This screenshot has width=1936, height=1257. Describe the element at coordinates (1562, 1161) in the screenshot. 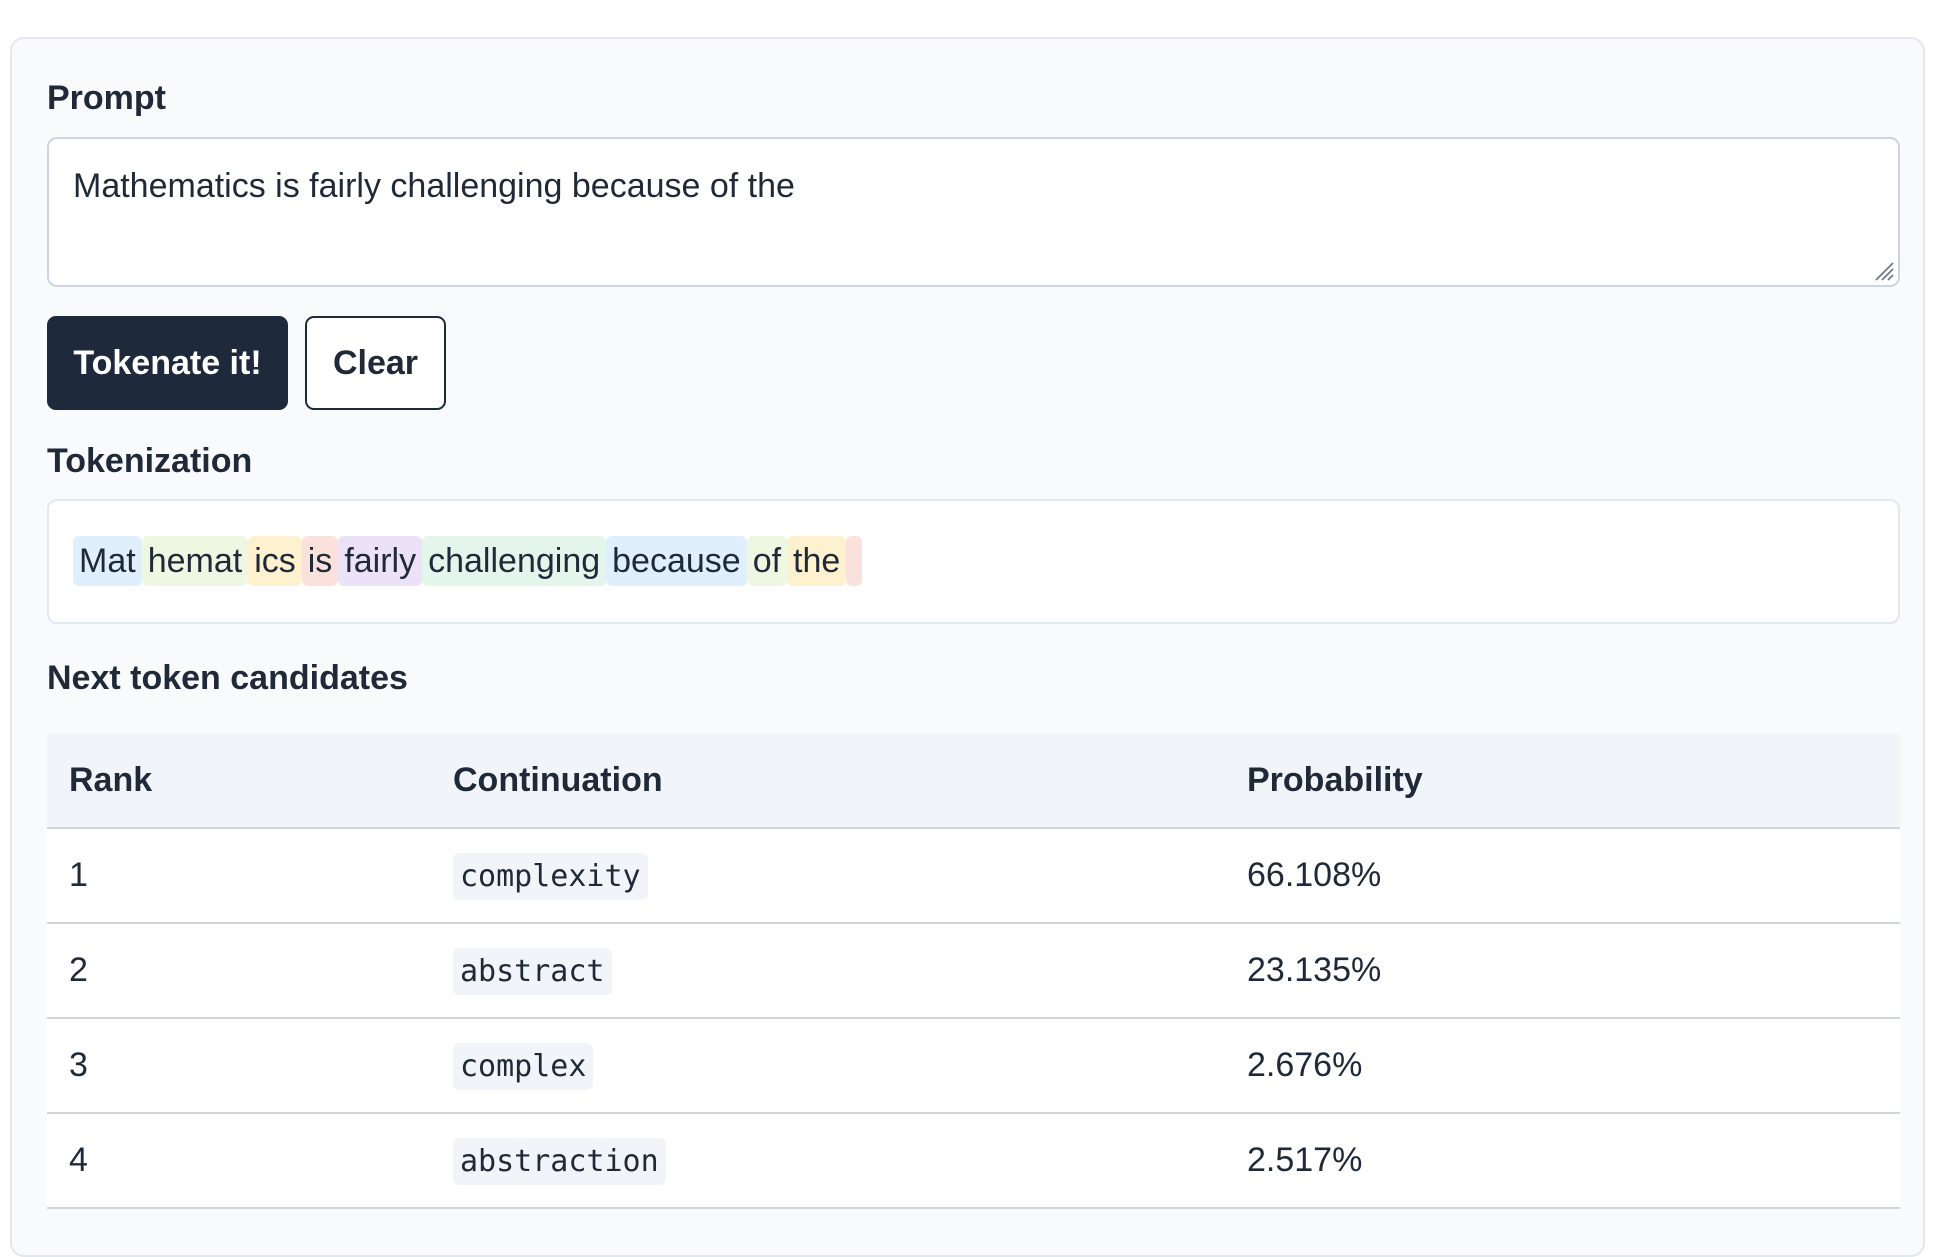

I see `probability-cell: 2.517%` at that location.